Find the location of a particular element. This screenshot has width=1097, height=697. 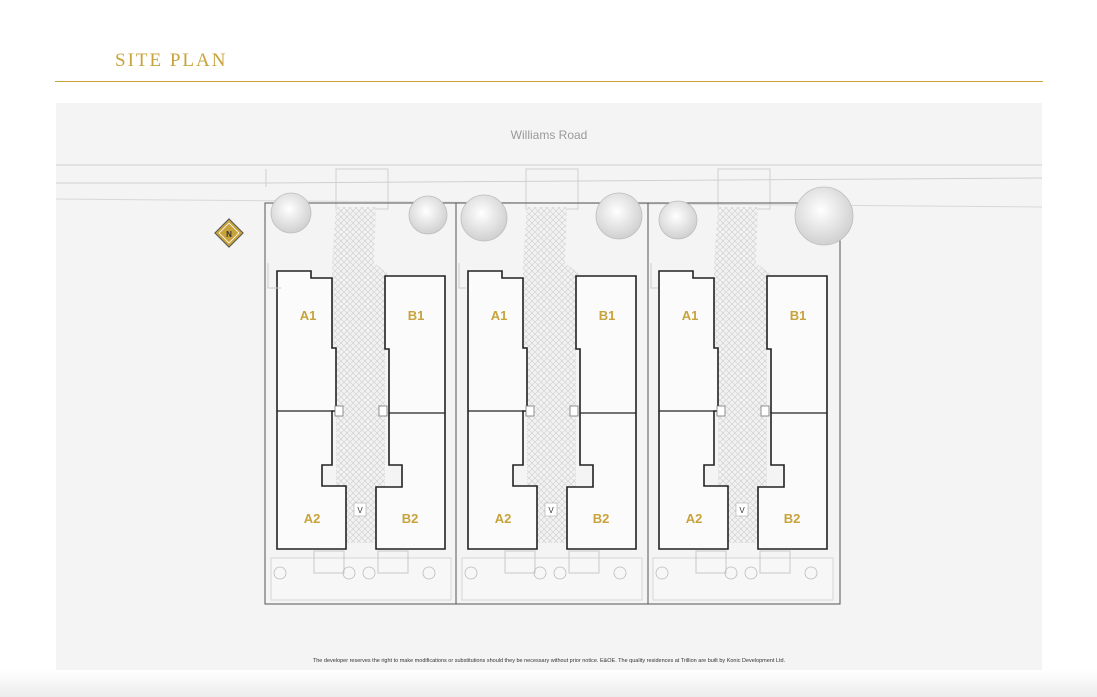

road-label: Williams Road is located at coordinates (549, 135).